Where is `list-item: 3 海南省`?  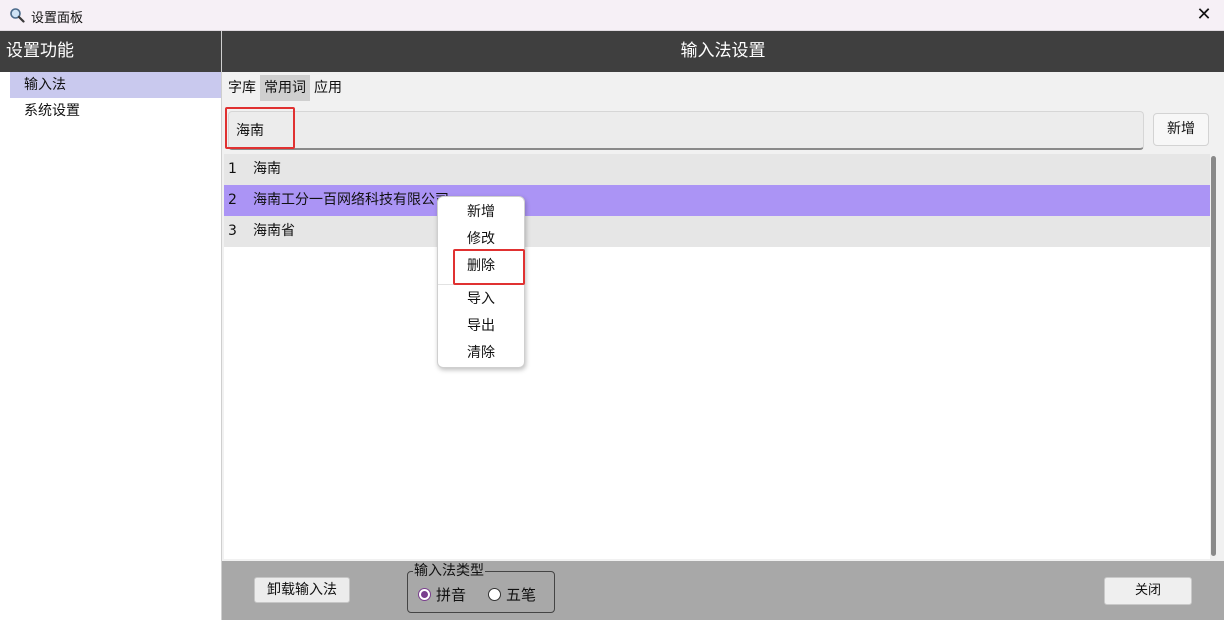 list-item: 3 海南省 is located at coordinates (717, 231).